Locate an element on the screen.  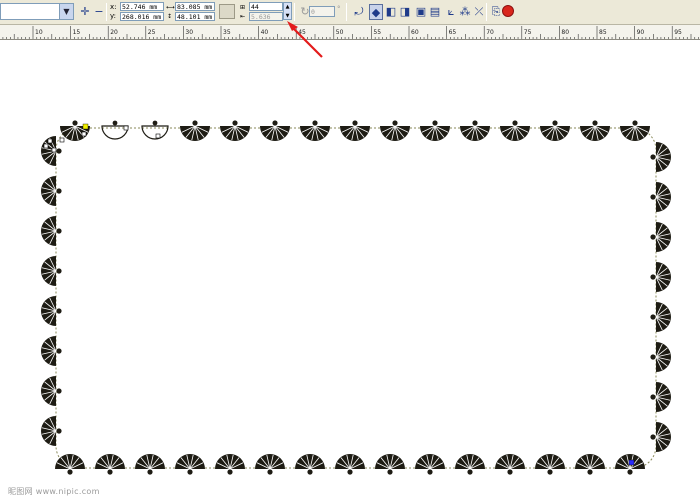
ruler-tick-label: 35 is located at coordinates (227, 32).